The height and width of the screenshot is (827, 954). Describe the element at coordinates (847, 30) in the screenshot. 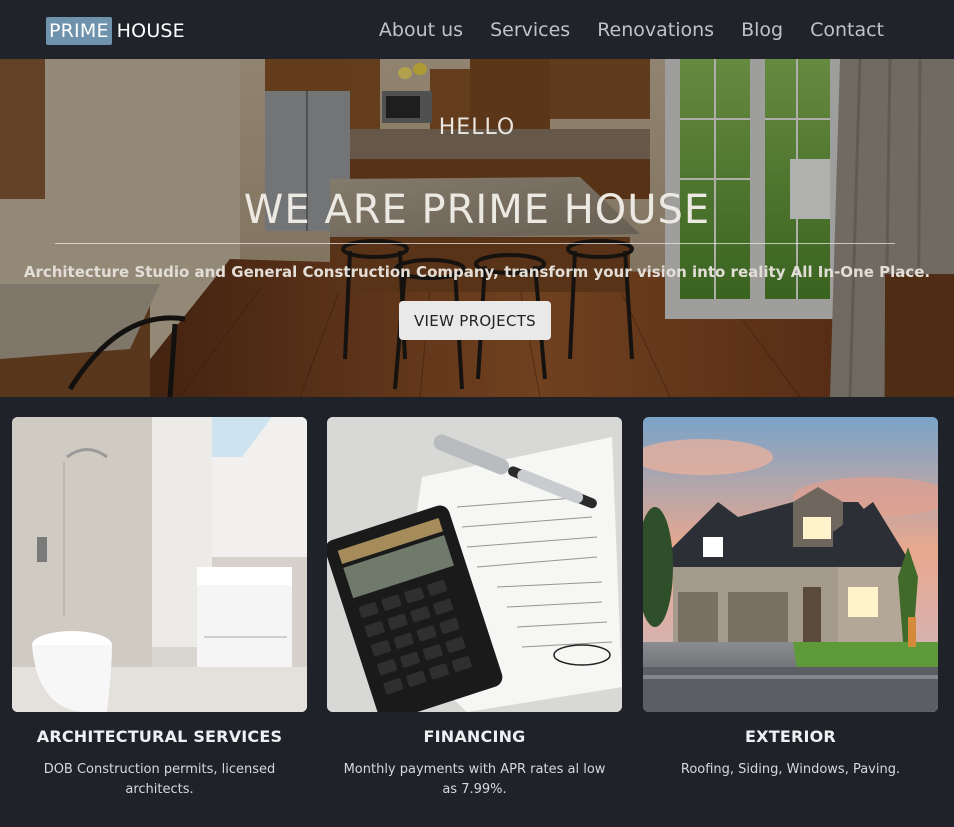

I see `nav-link-contact: Contact` at that location.